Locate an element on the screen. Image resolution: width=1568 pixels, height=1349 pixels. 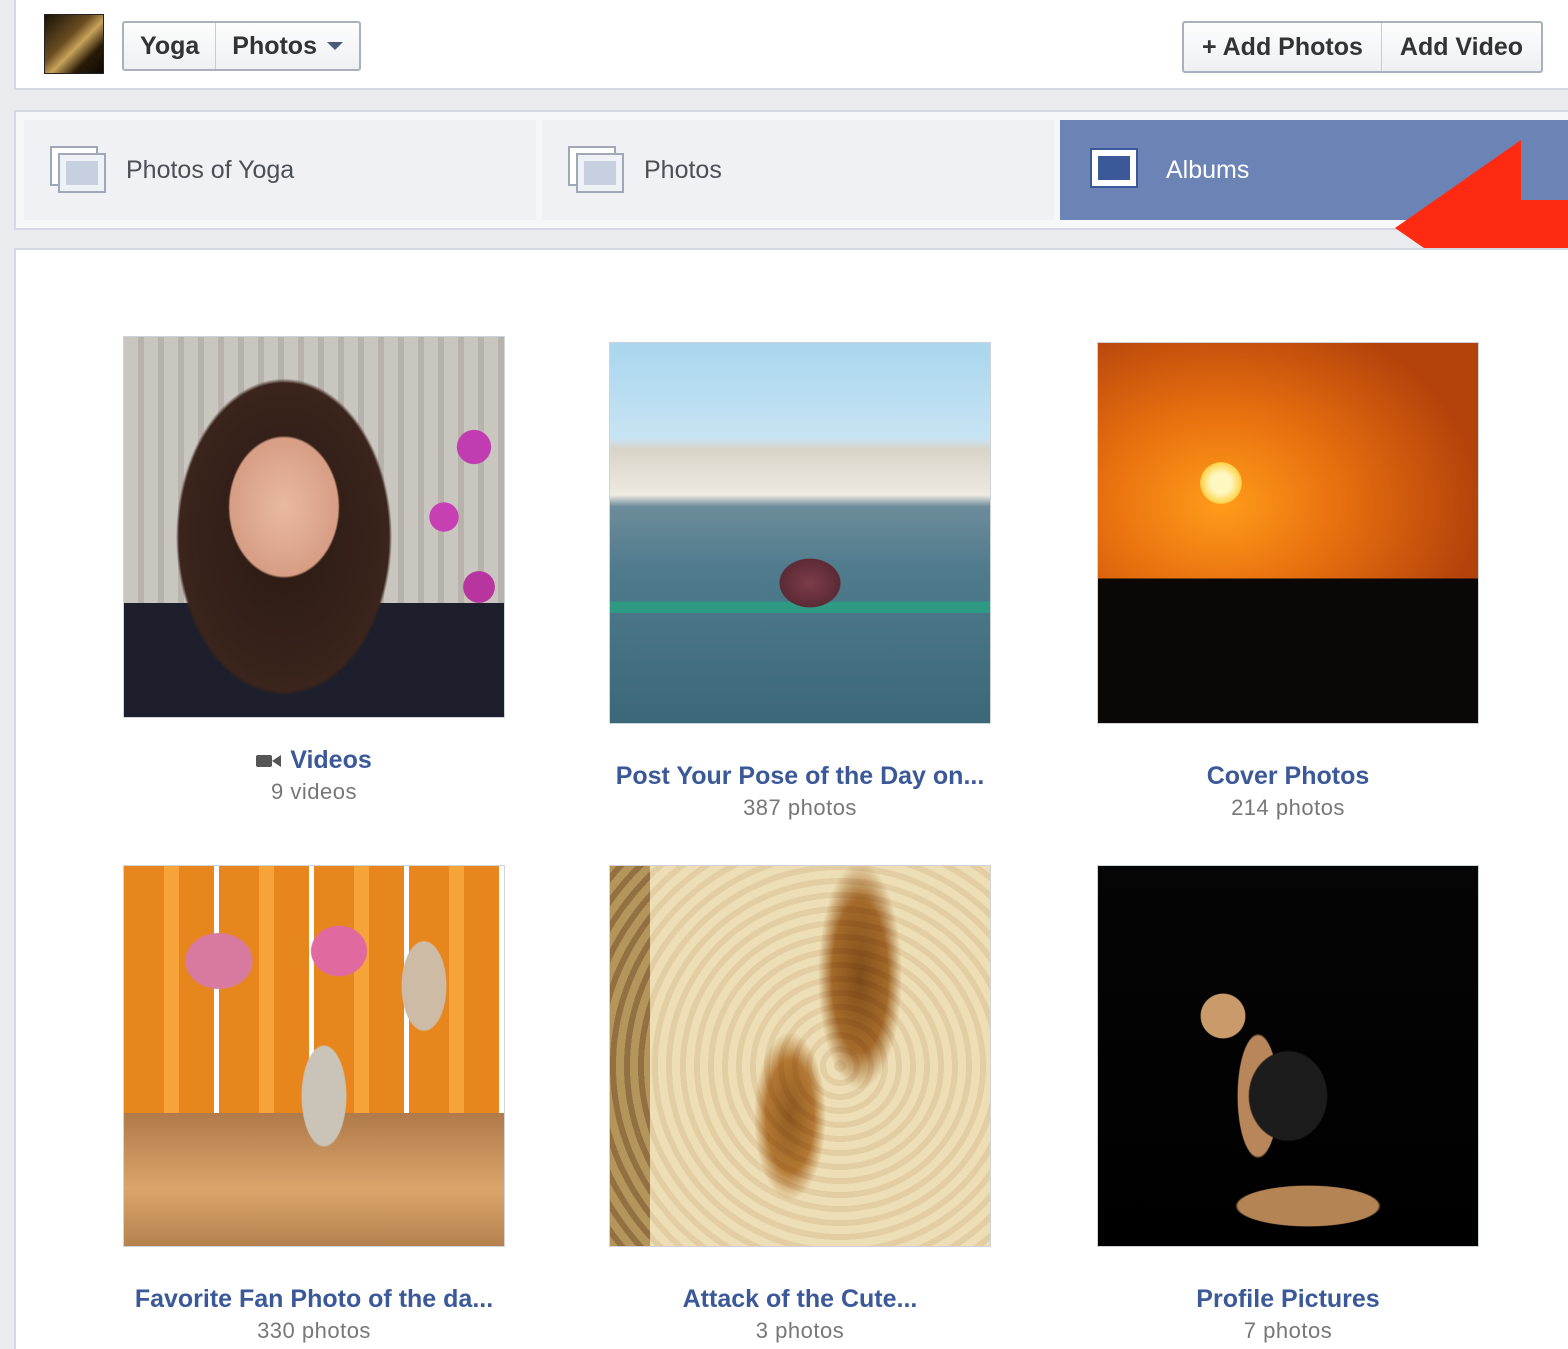
add-photos-button: + Add Photos is located at coordinates (1282, 47).